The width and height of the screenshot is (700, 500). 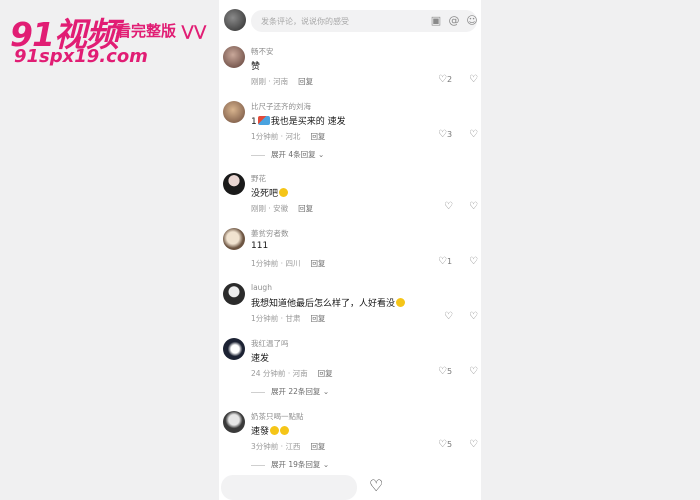 What do you see at coordinates (436, 21) in the screenshot?
I see `image-icon: ▣` at bounding box center [436, 21].